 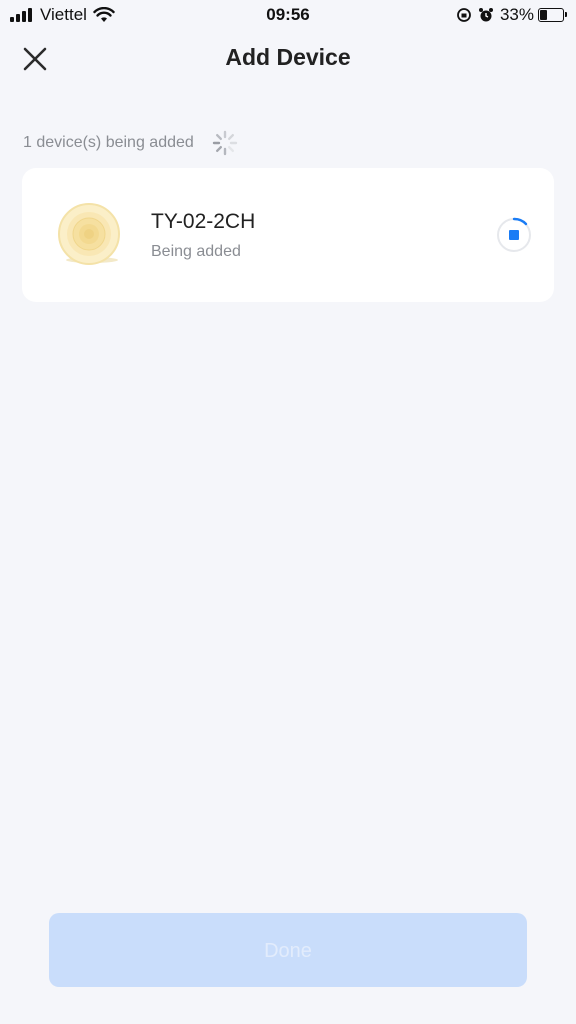 What do you see at coordinates (288, 57) in the screenshot?
I see `page-title: Add Device` at bounding box center [288, 57].